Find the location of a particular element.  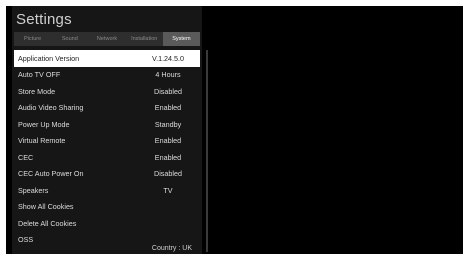

menu-item-label: CEC Auto Power On is located at coordinates (51, 174).